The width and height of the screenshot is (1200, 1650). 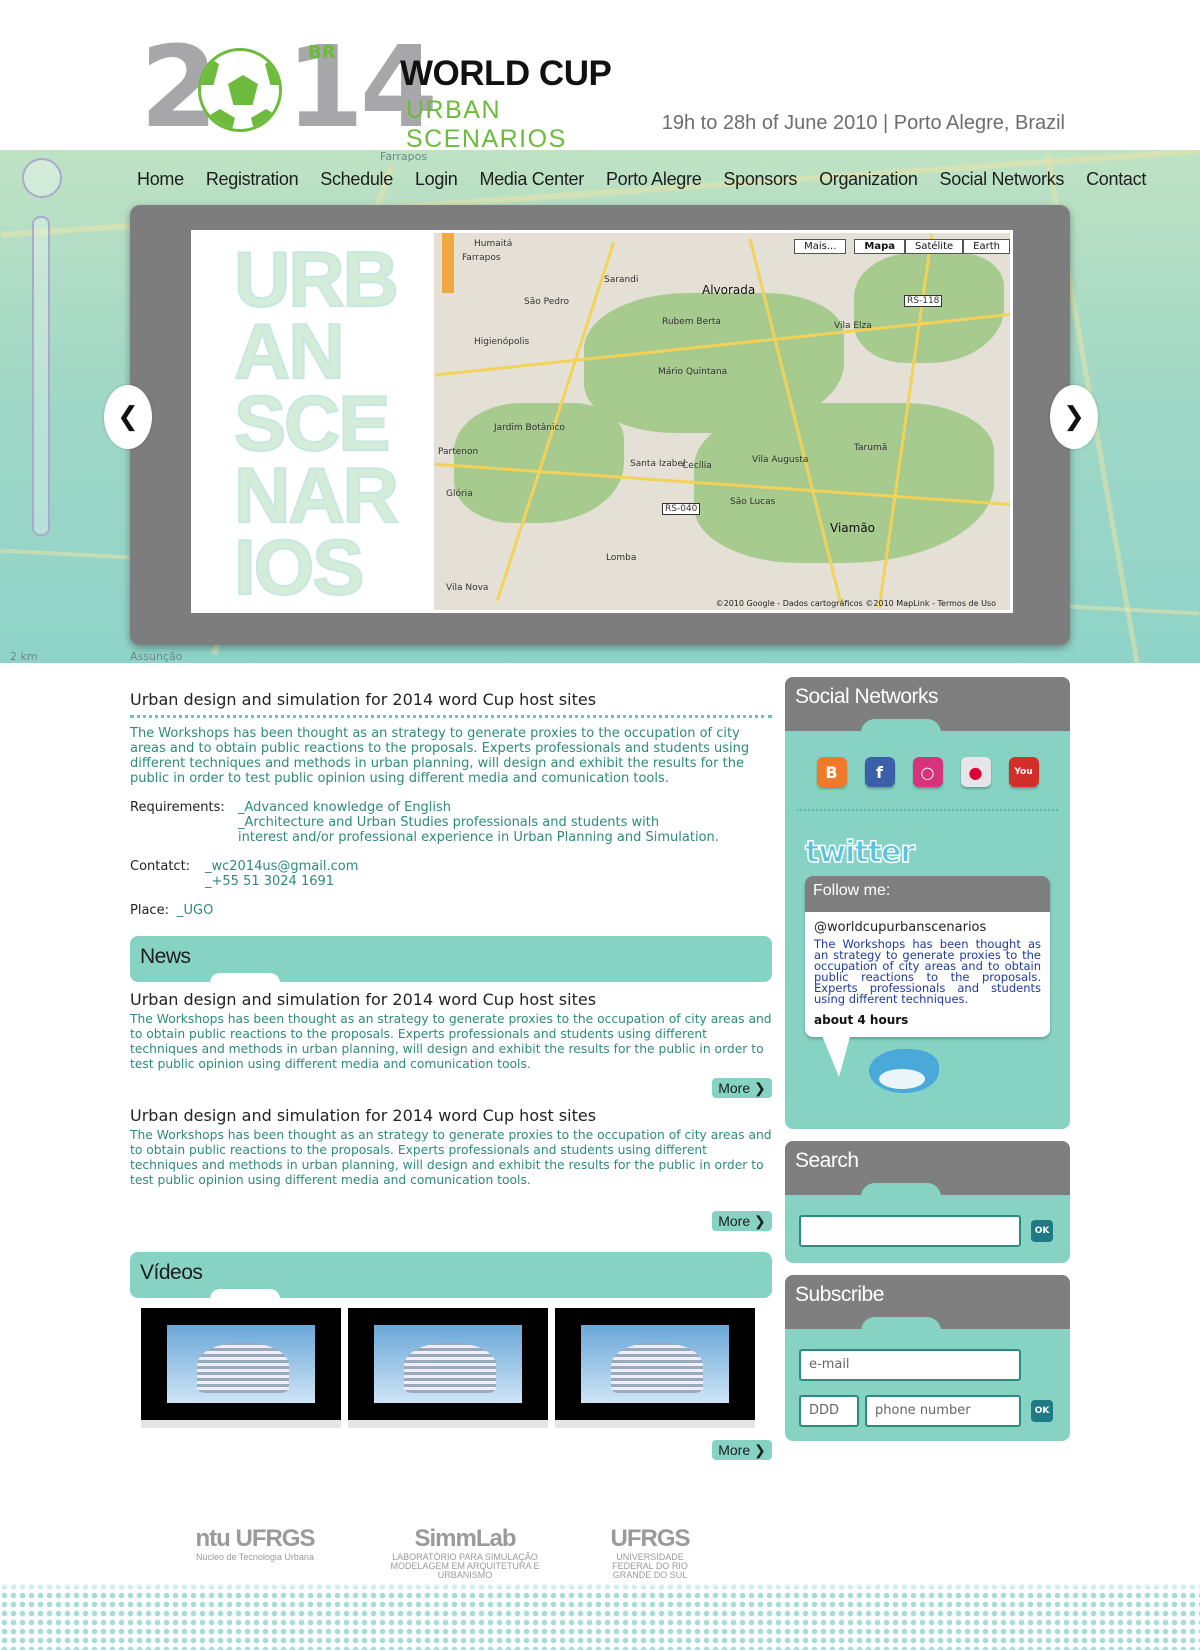 What do you see at coordinates (600, 1616) in the screenshot?
I see `footer-pattern` at bounding box center [600, 1616].